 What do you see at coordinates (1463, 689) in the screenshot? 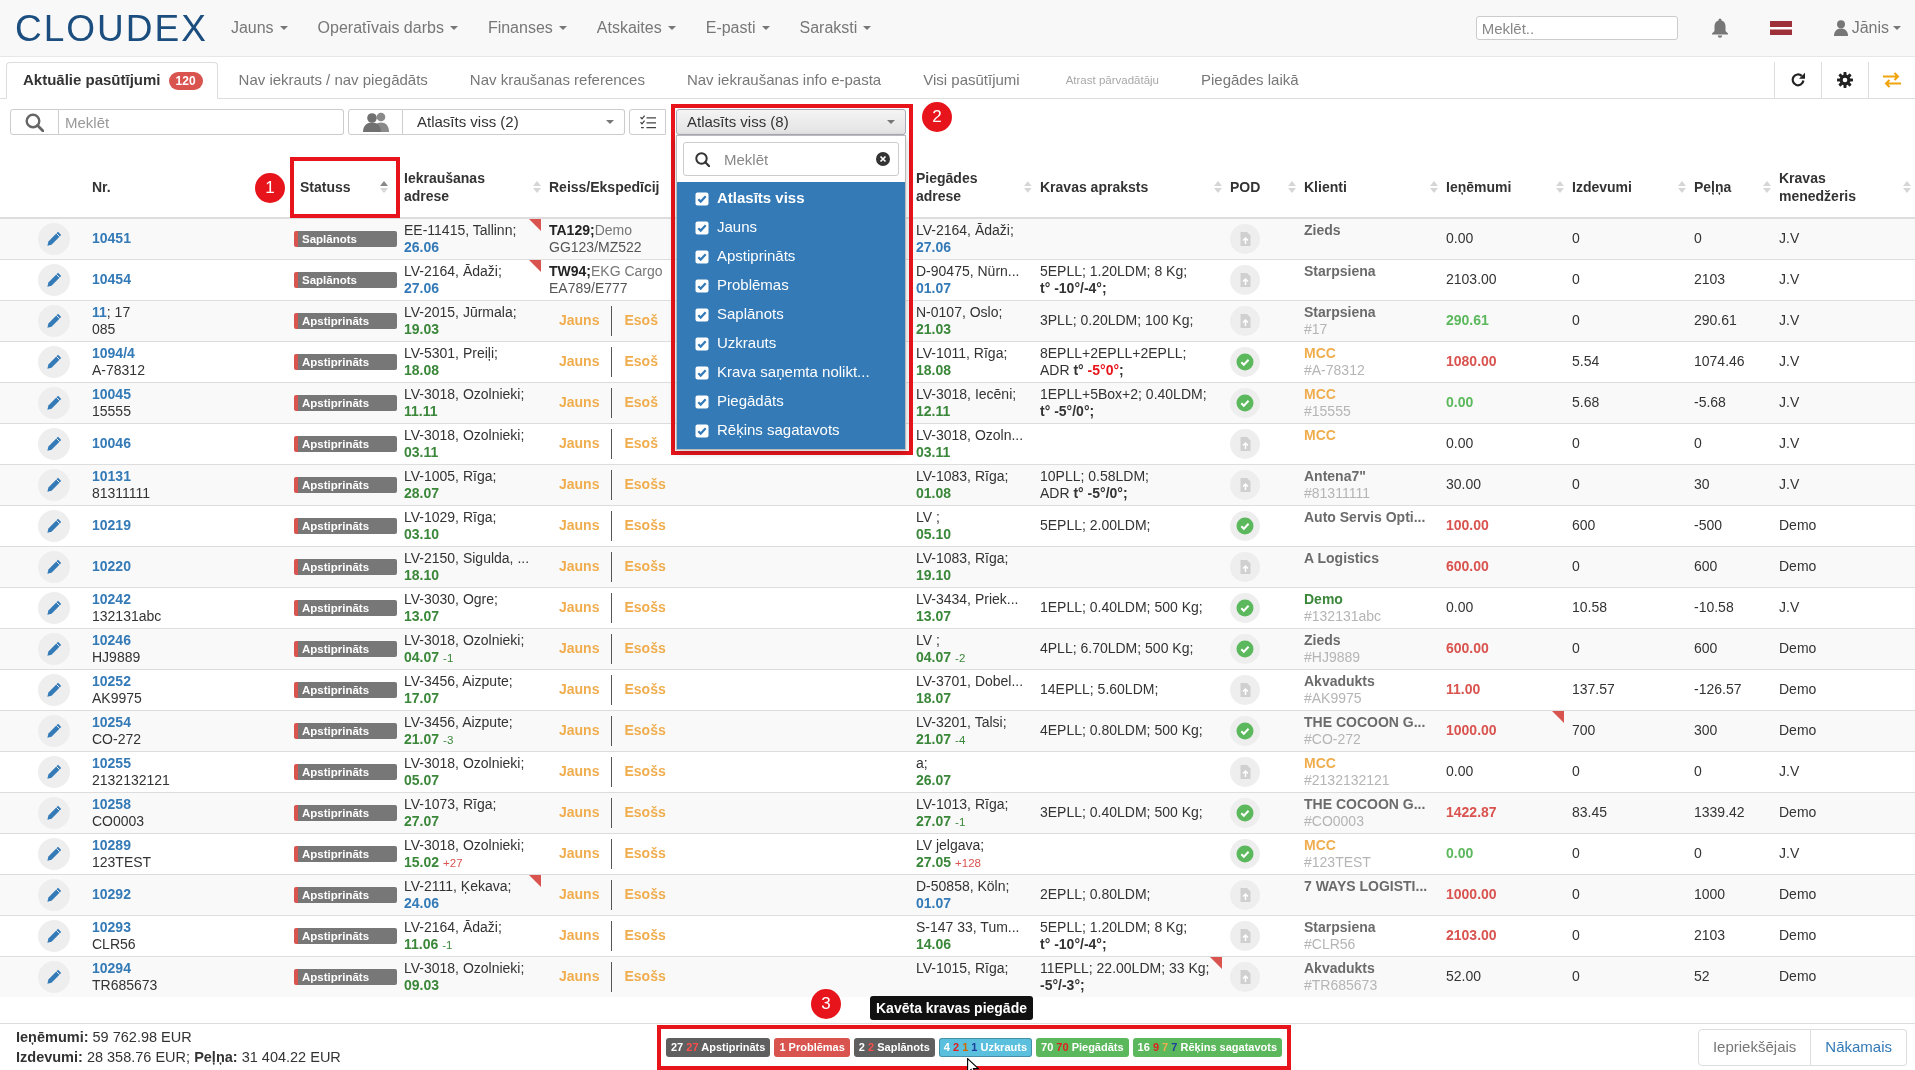
I see `amount-text: 11.00` at bounding box center [1463, 689].